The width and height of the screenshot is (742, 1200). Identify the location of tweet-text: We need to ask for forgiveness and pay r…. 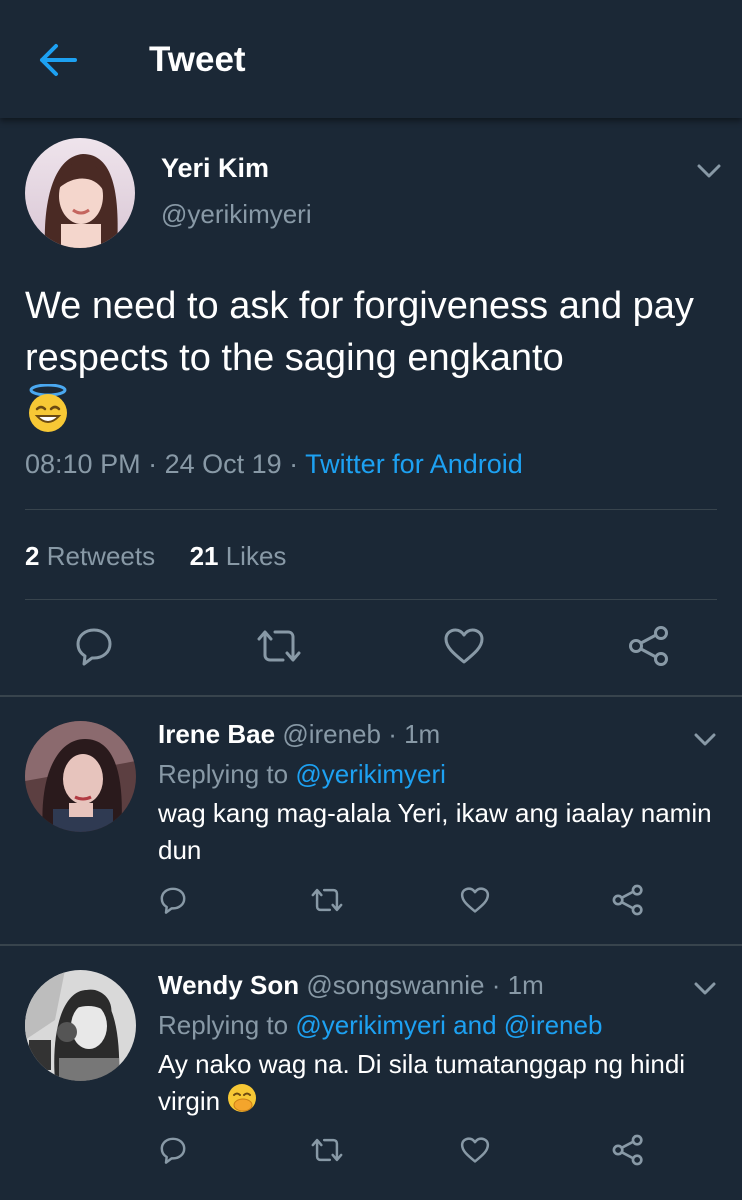
(370, 364).